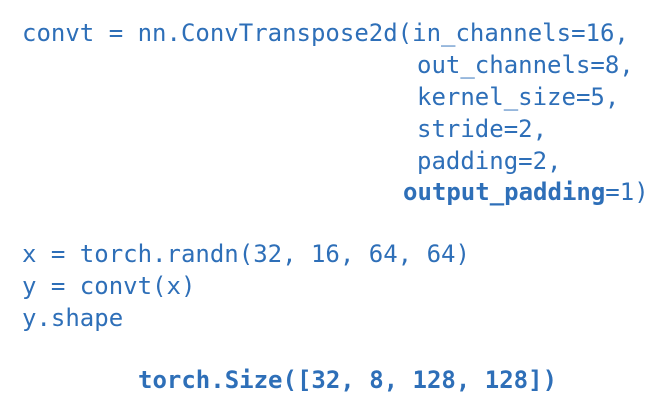 The height and width of the screenshot is (403, 654). Describe the element at coordinates (73, 318) in the screenshot. I see `code-line-shape: y.shape` at that location.